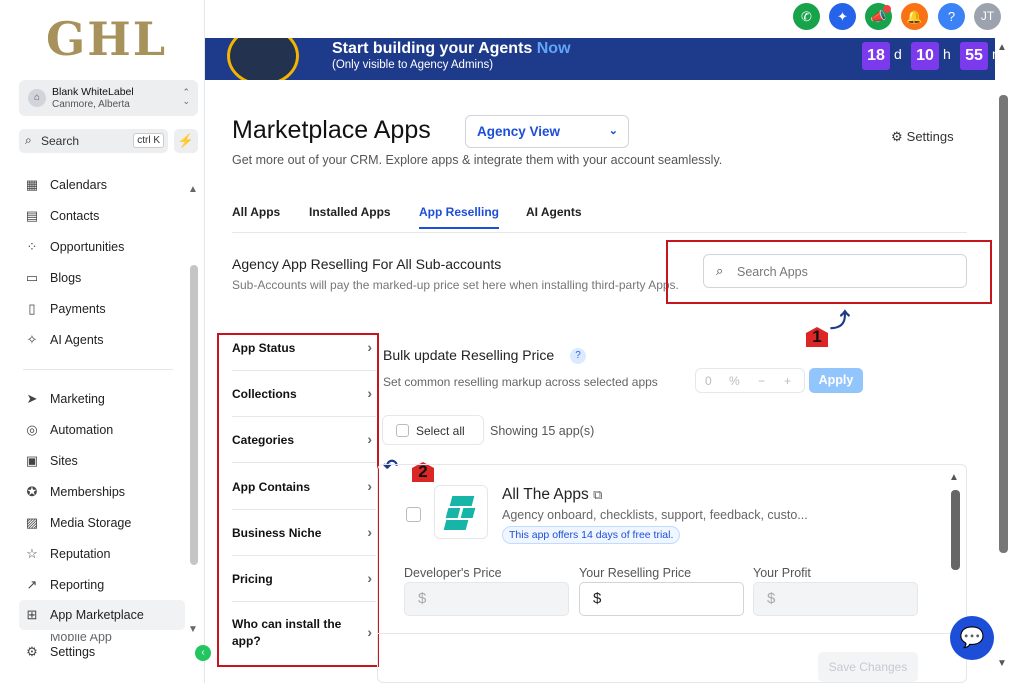 This screenshot has height=683, width=1024. I want to click on sidebar-item-contacts: ▤ Contacts, so click(61, 216).